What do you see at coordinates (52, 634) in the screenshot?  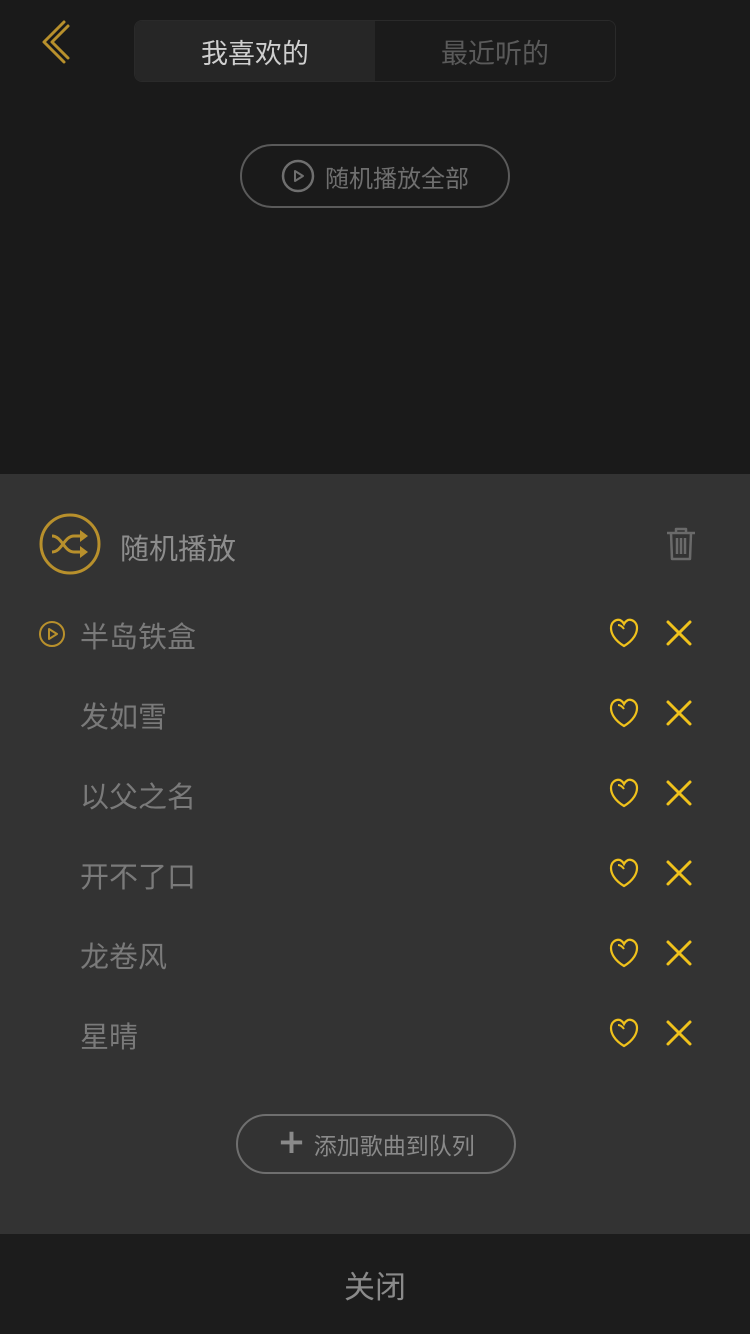 I see `now-playing-icon` at bounding box center [52, 634].